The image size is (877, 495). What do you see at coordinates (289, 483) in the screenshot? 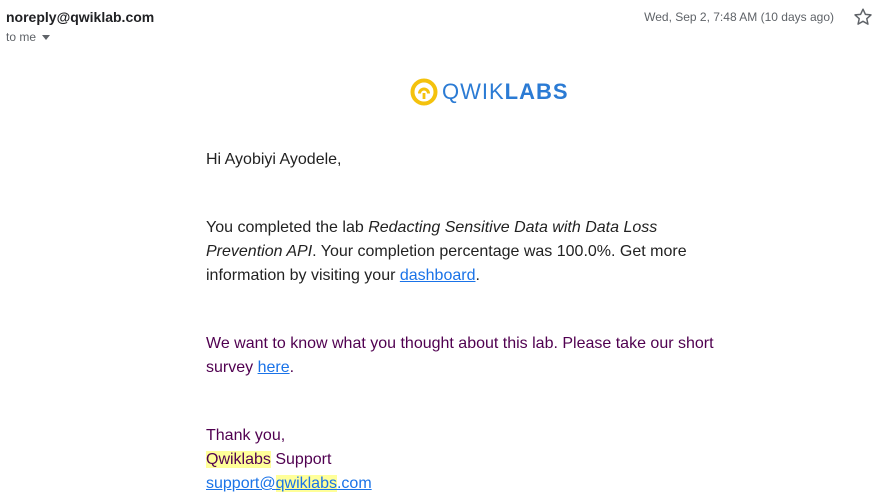
I see `support-email-link: support@qwiklabs.com` at bounding box center [289, 483].